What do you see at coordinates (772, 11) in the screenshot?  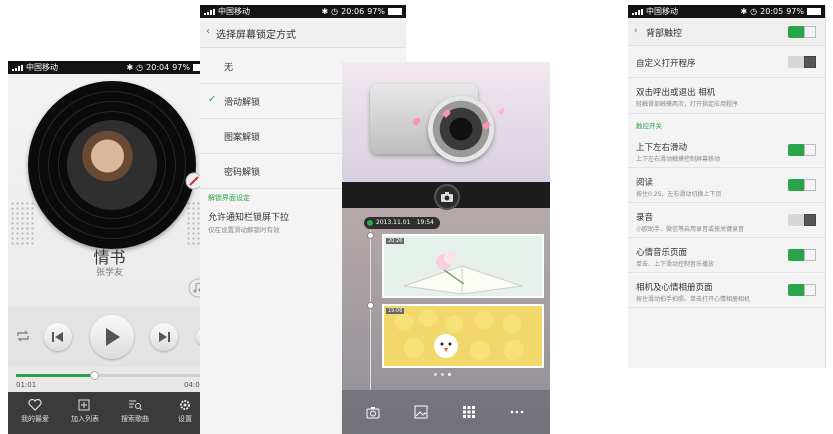 I see `status-time: 20:05` at bounding box center [772, 11].